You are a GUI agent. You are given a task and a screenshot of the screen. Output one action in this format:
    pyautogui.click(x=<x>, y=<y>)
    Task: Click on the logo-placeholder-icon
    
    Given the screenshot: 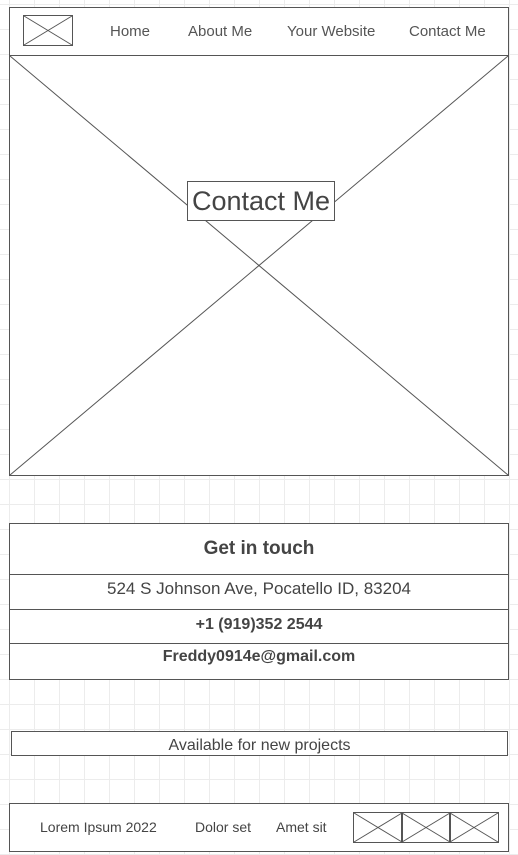 What is the action you would take?
    pyautogui.click(x=48, y=30)
    